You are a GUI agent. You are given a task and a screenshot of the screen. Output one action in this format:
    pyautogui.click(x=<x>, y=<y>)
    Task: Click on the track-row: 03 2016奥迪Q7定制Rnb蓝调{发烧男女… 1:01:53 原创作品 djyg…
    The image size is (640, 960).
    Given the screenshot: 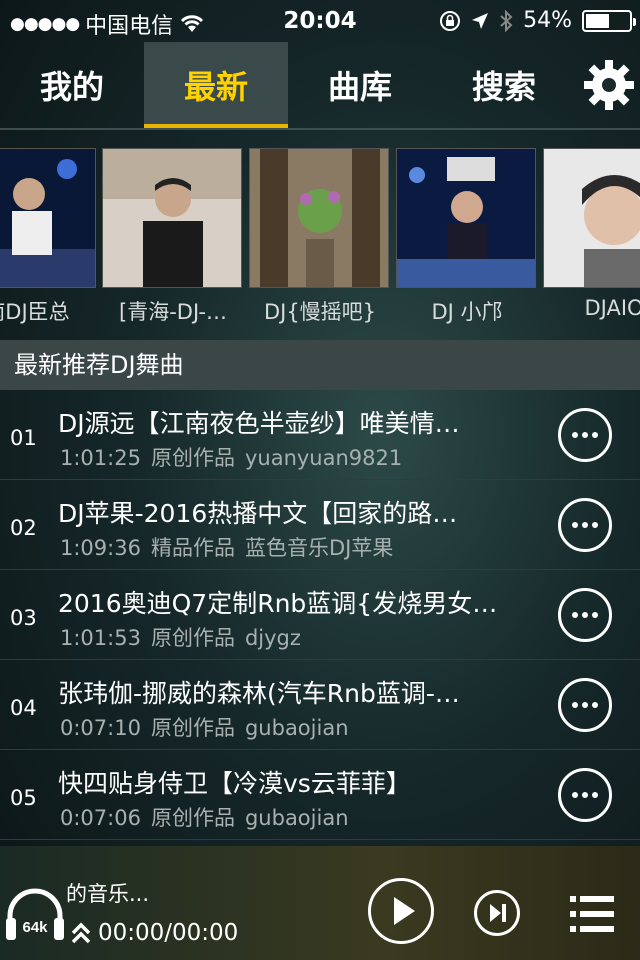 What is the action you would take?
    pyautogui.click(x=320, y=615)
    